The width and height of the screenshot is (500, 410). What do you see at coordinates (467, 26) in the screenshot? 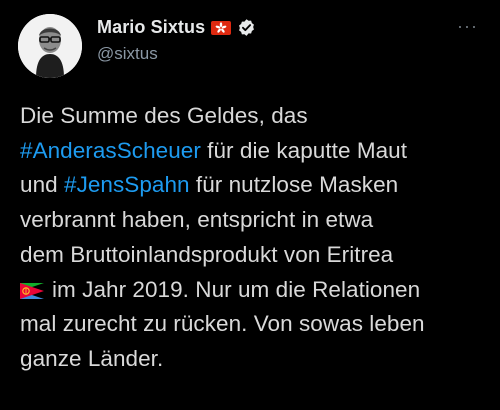
I see `more-options-button: ···` at bounding box center [467, 26].